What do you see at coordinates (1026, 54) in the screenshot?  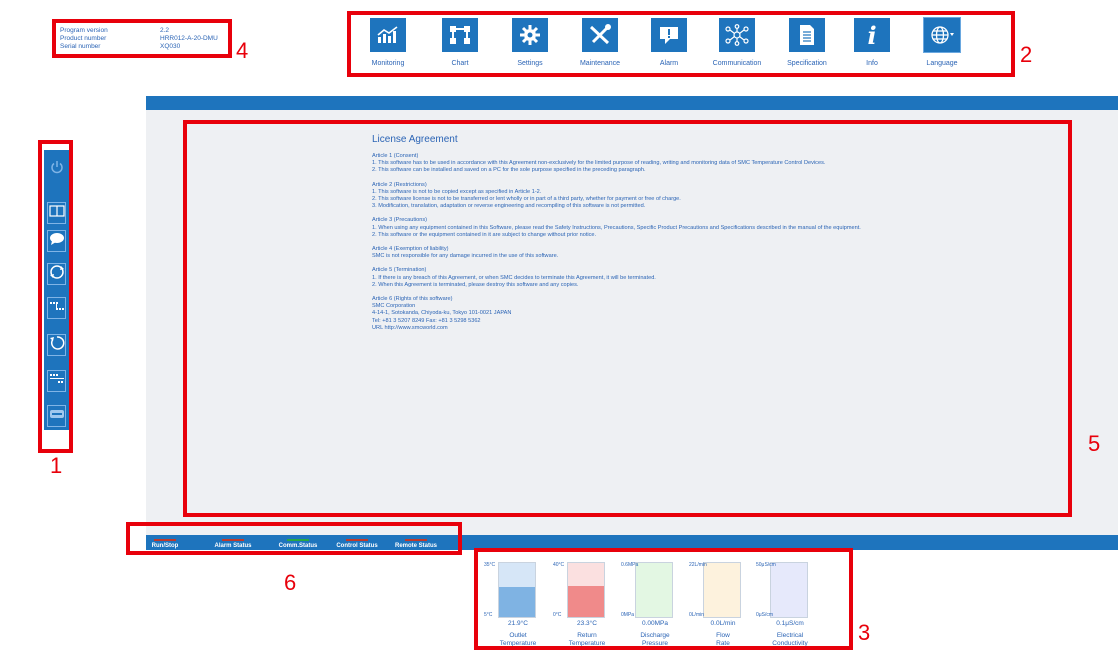 I see `callout-label-2: 2` at bounding box center [1026, 54].